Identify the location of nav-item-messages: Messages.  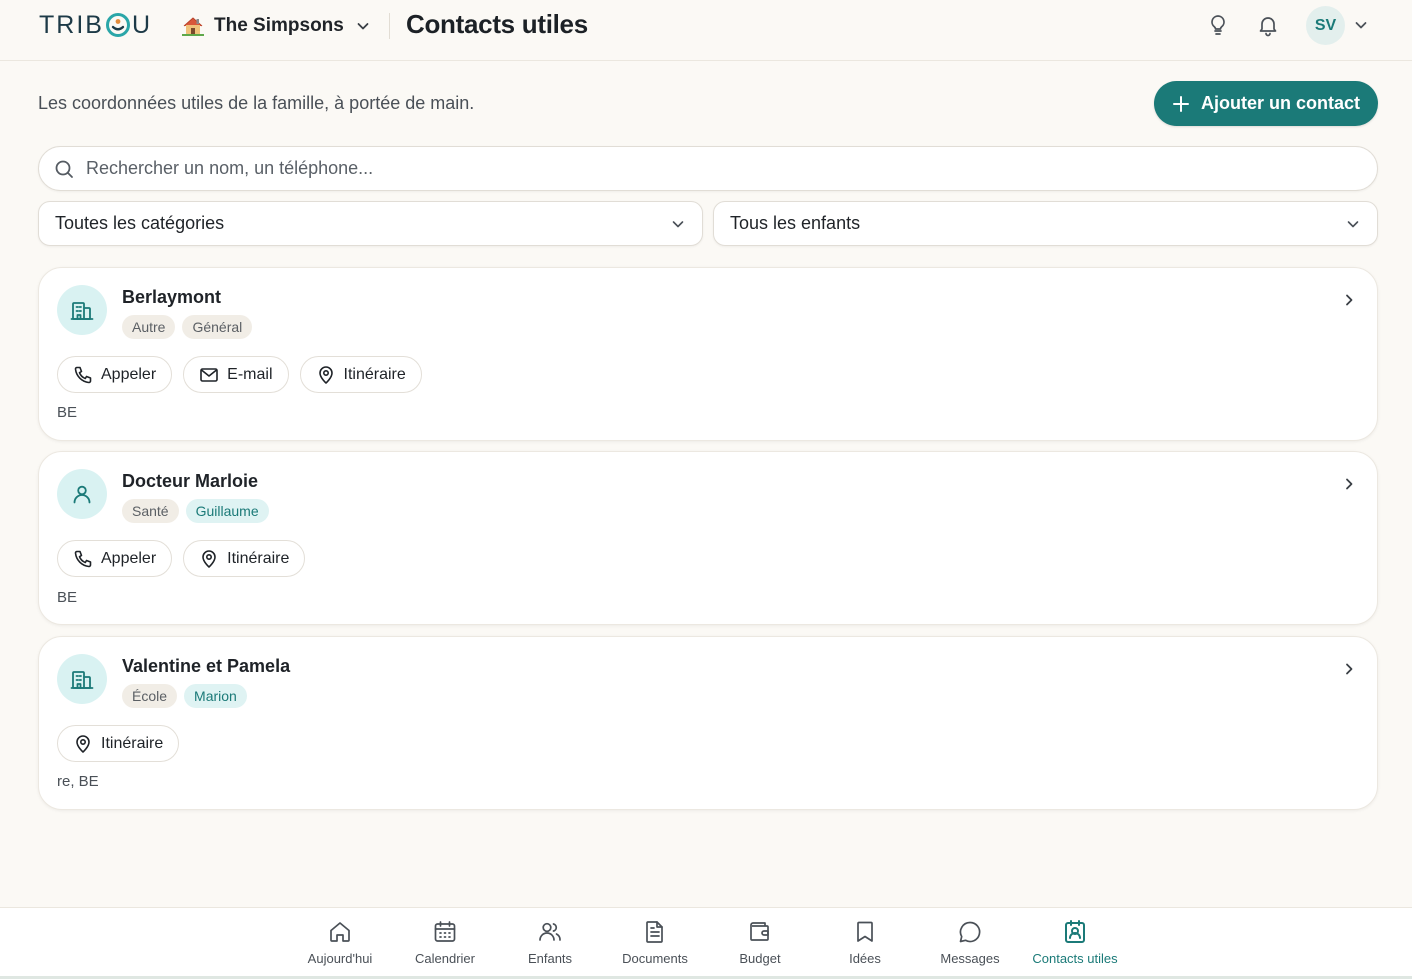
(970, 942).